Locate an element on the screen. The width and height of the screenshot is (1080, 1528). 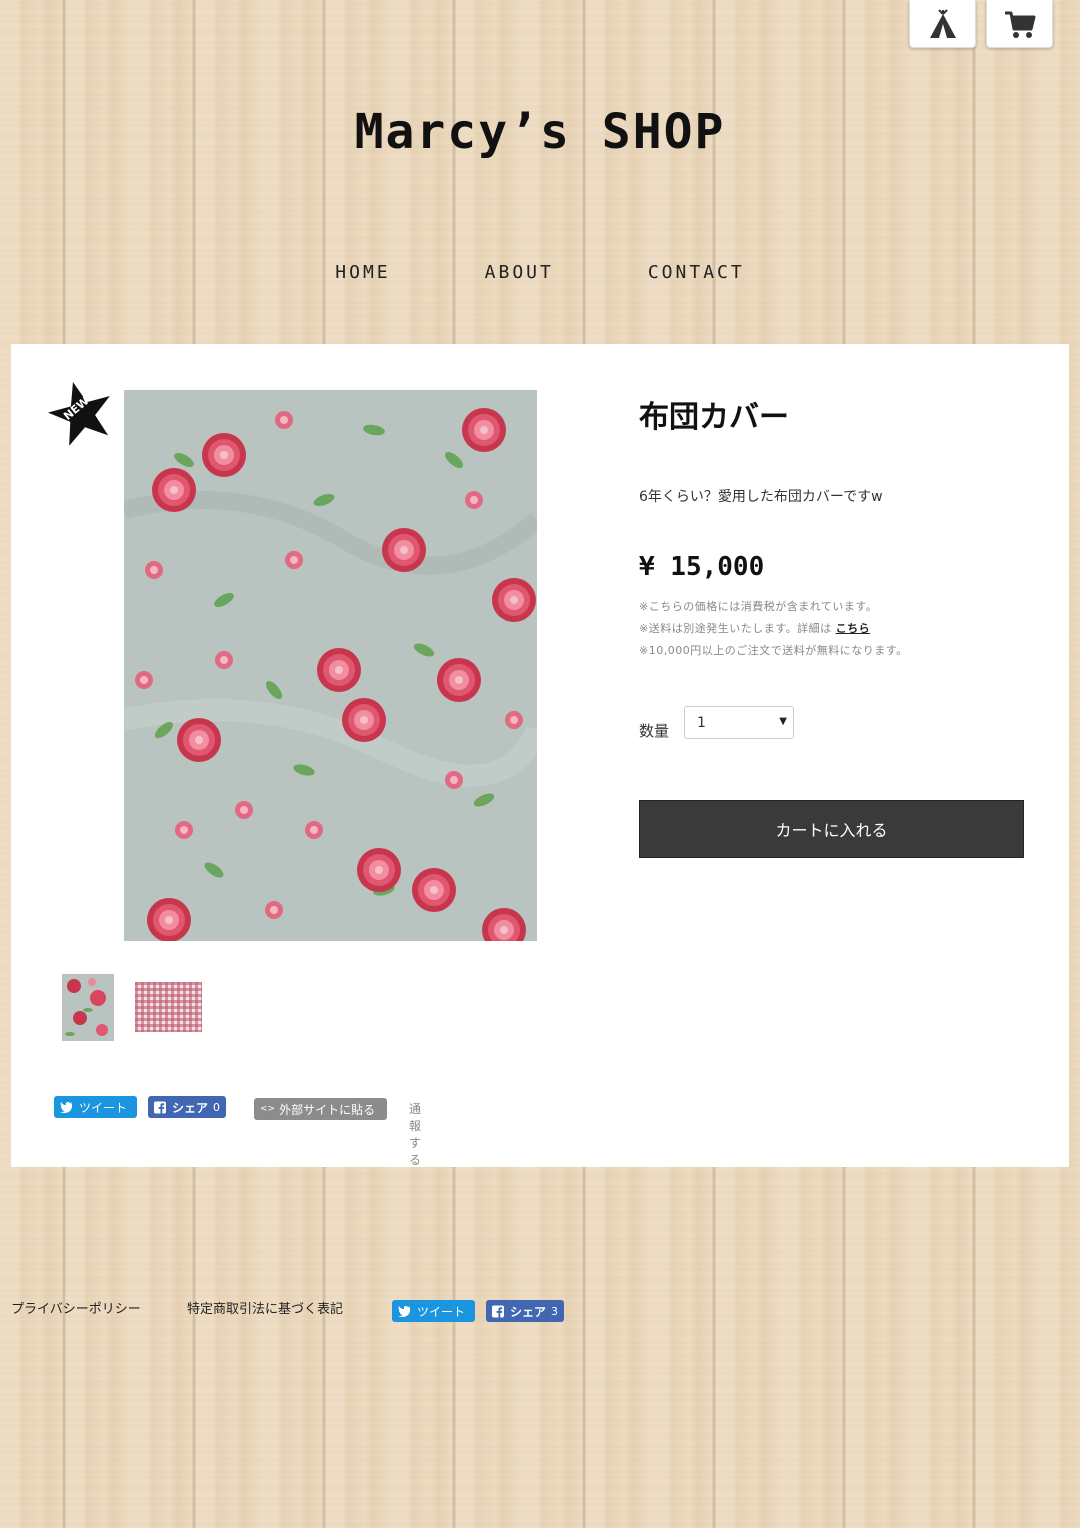
dropdown-arrow-icon: ▼ is located at coordinates (783, 721).